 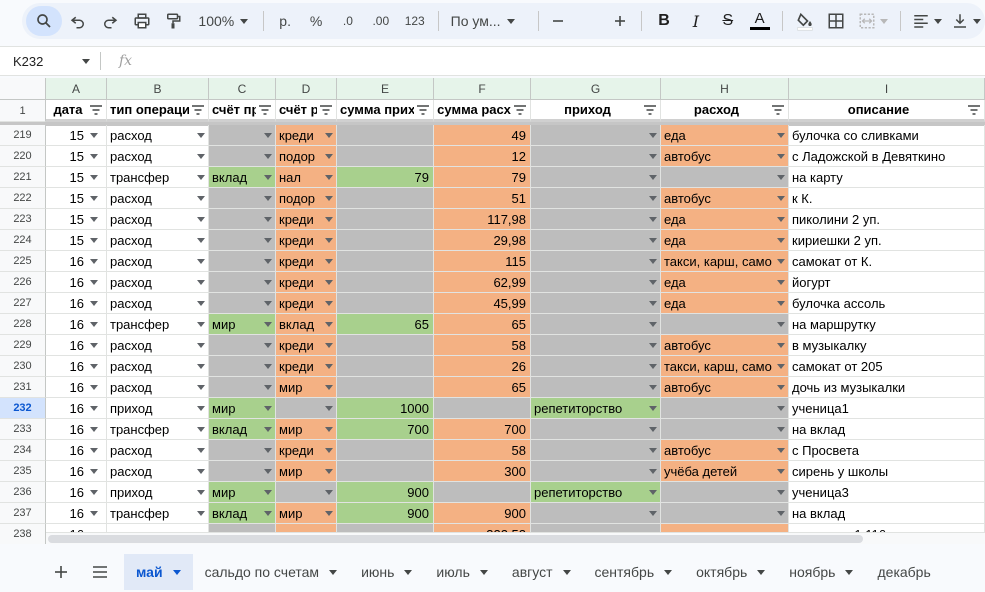 I want to click on sheet-tab: сентябрь, so click(x=634, y=572).